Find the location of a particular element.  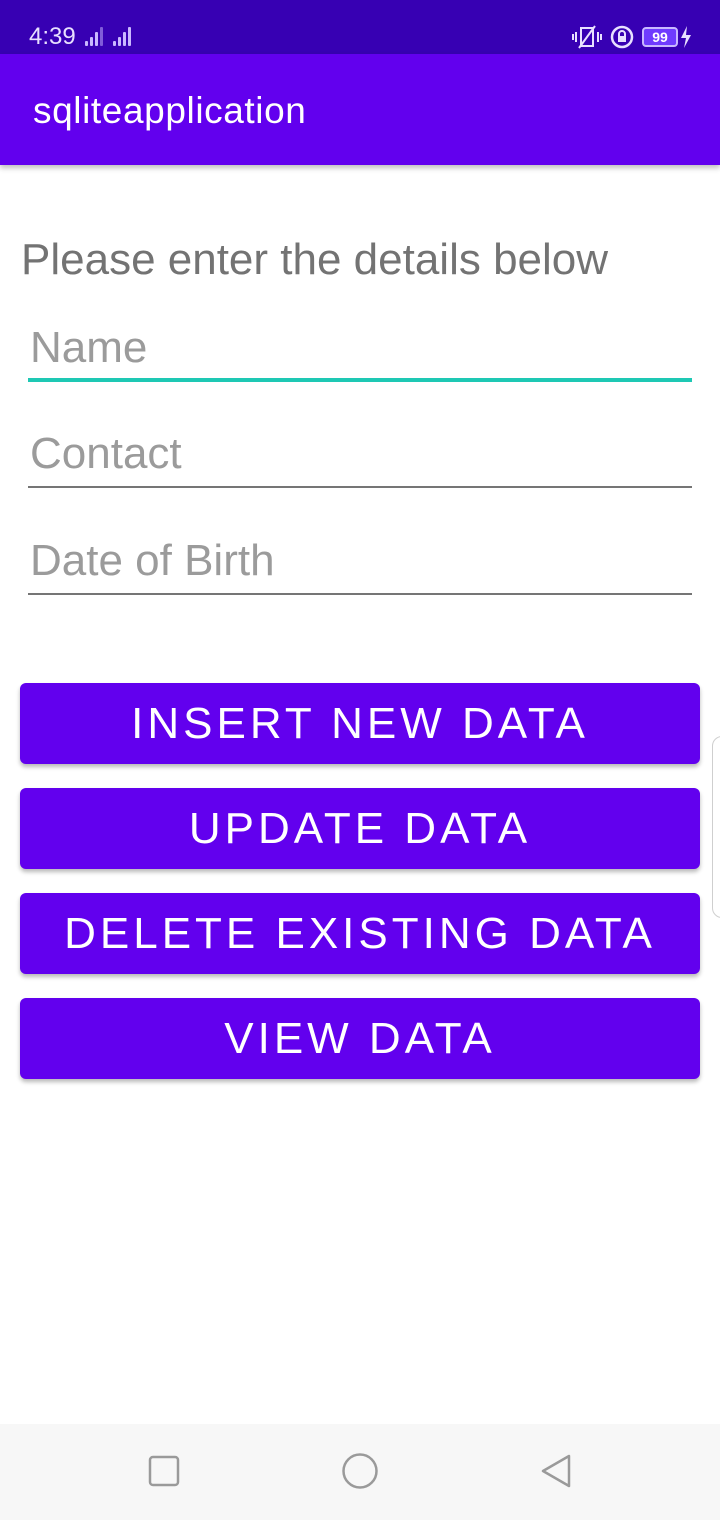

battery-icon: 99 is located at coordinates (660, 37).